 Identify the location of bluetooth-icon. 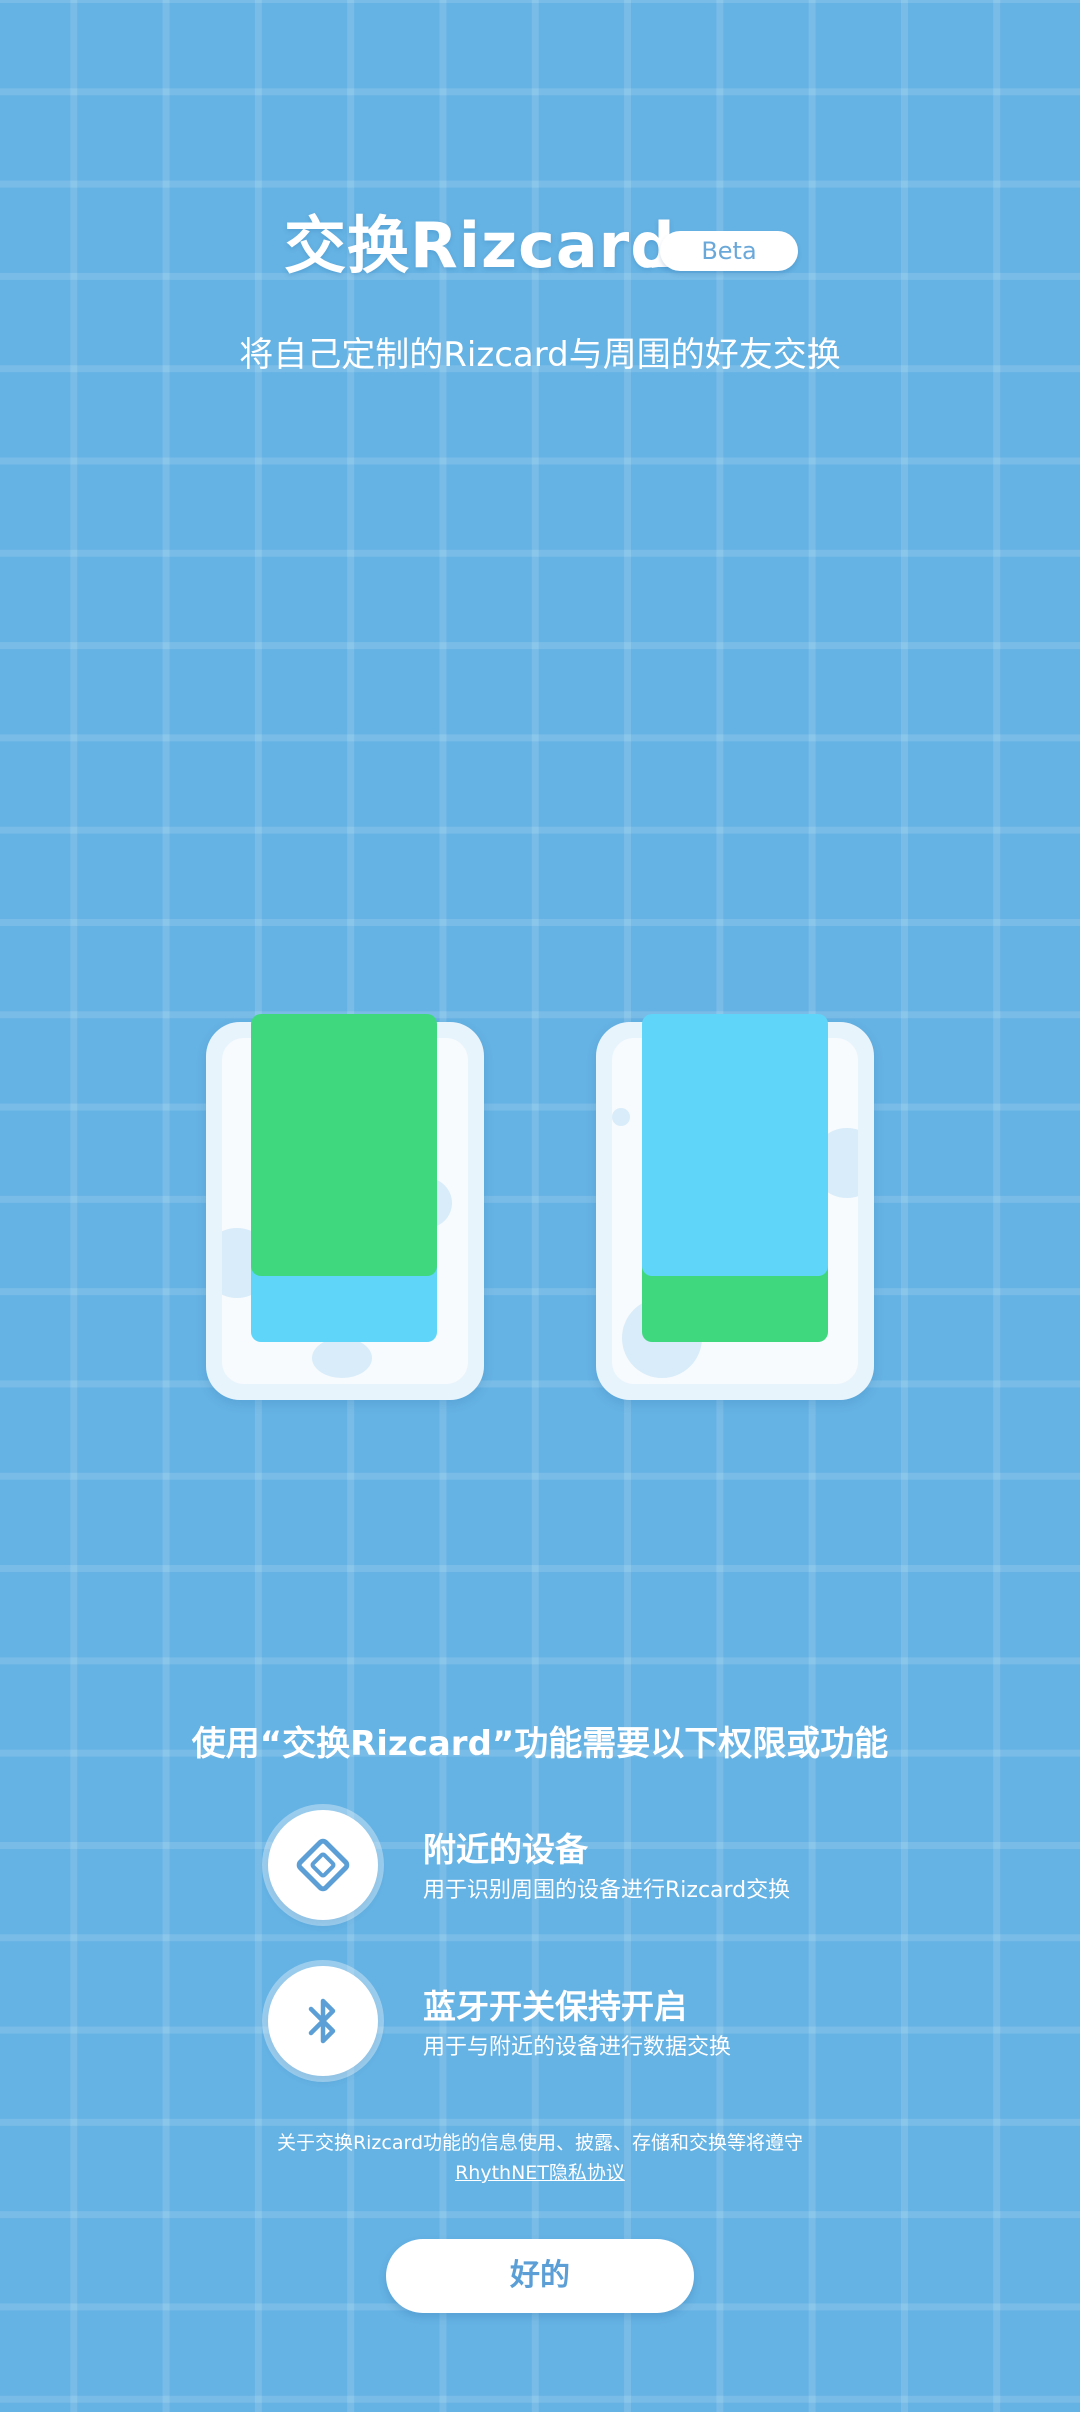
(323, 2021).